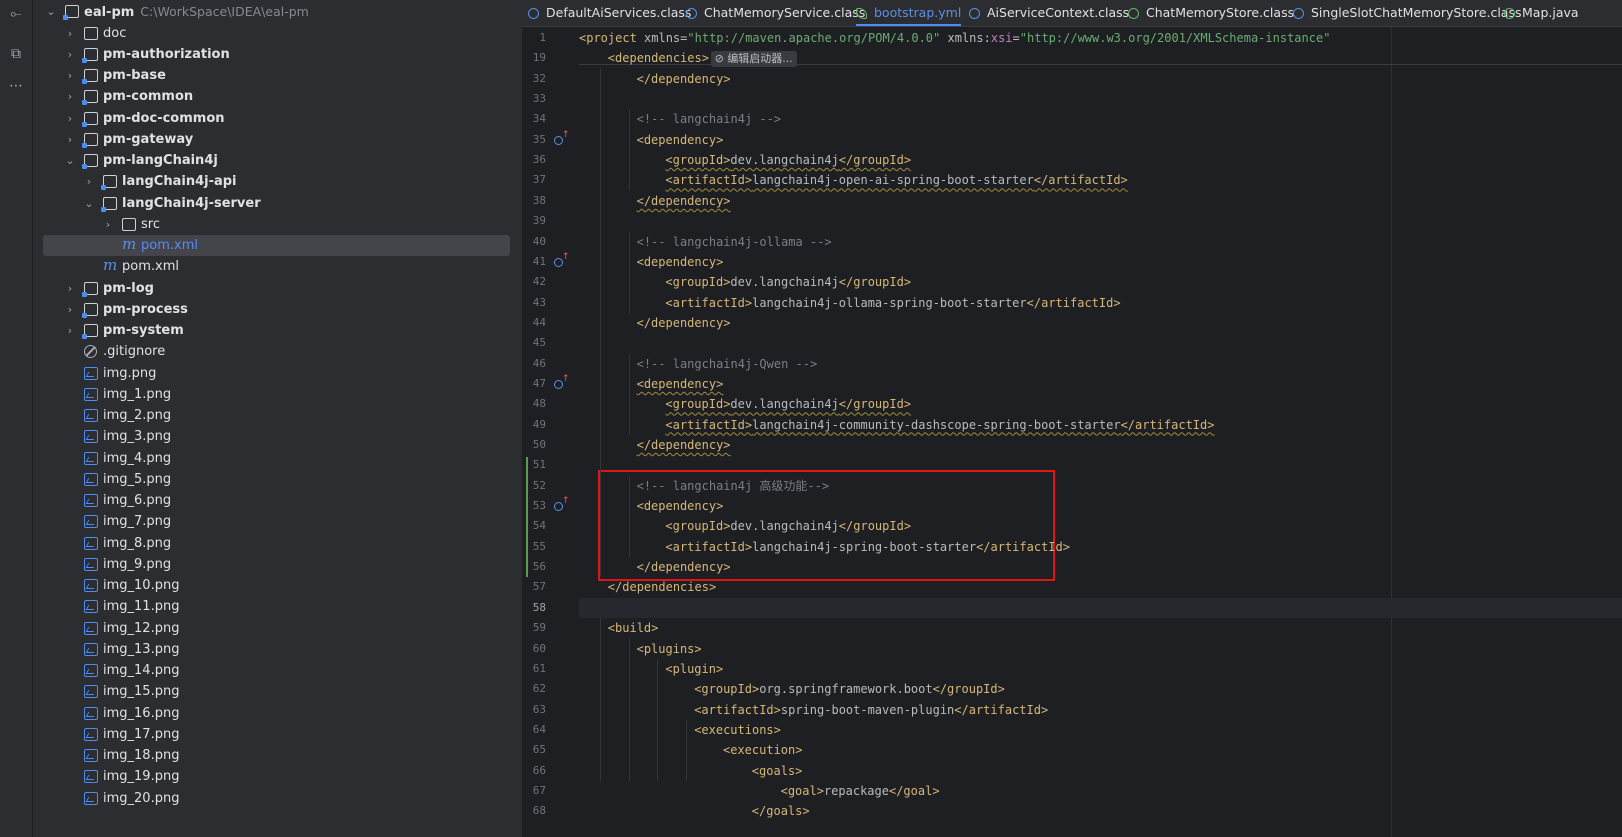  I want to click on tree-item: › src, so click(276, 224).